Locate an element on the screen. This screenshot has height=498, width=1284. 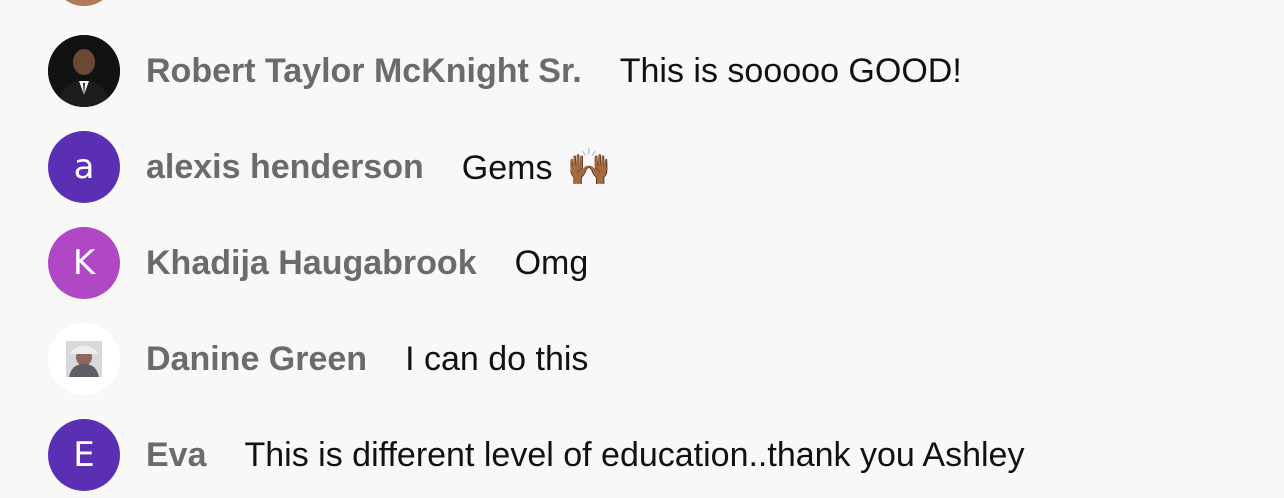
avatar: a is located at coordinates (84, 167).